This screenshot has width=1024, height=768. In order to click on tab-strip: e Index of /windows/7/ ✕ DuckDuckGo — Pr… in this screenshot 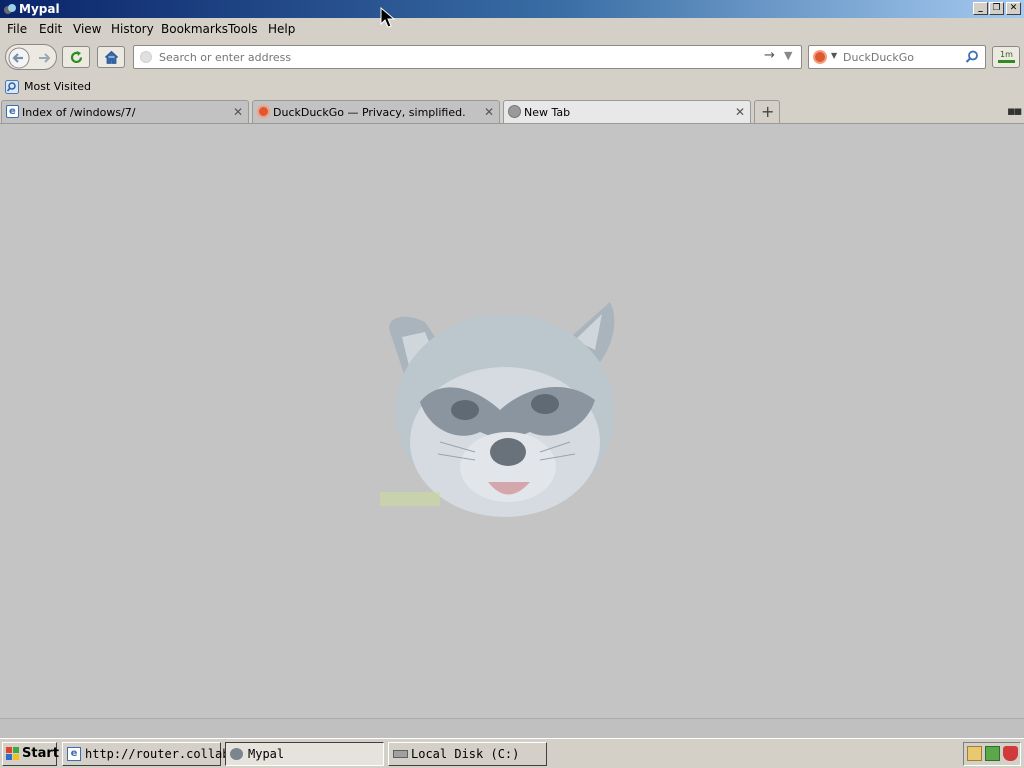, I will do `click(512, 111)`.